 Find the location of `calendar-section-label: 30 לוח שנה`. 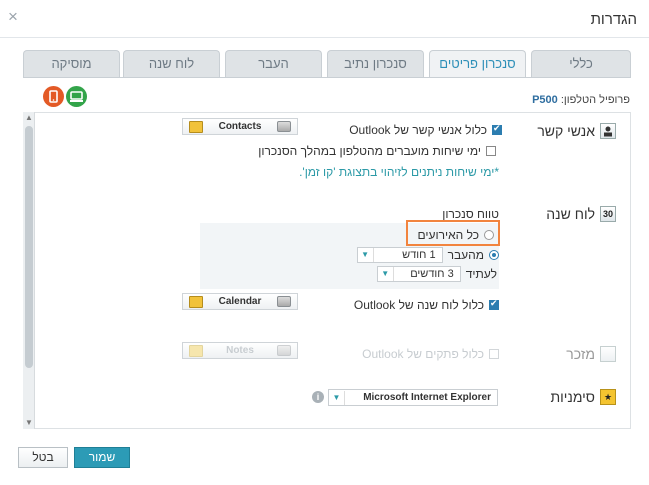

calendar-section-label: 30 לוח שנה is located at coordinates (581, 214).